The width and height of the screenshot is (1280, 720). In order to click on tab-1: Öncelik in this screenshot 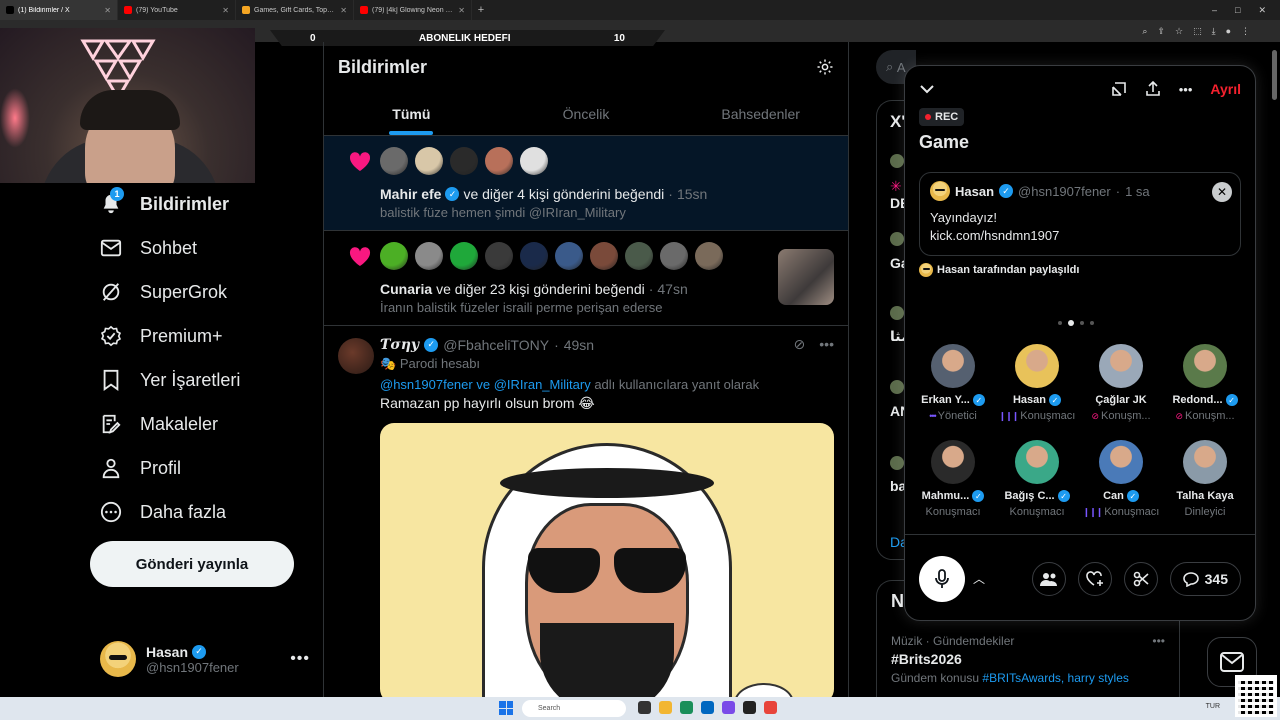, I will do `click(586, 113)`.